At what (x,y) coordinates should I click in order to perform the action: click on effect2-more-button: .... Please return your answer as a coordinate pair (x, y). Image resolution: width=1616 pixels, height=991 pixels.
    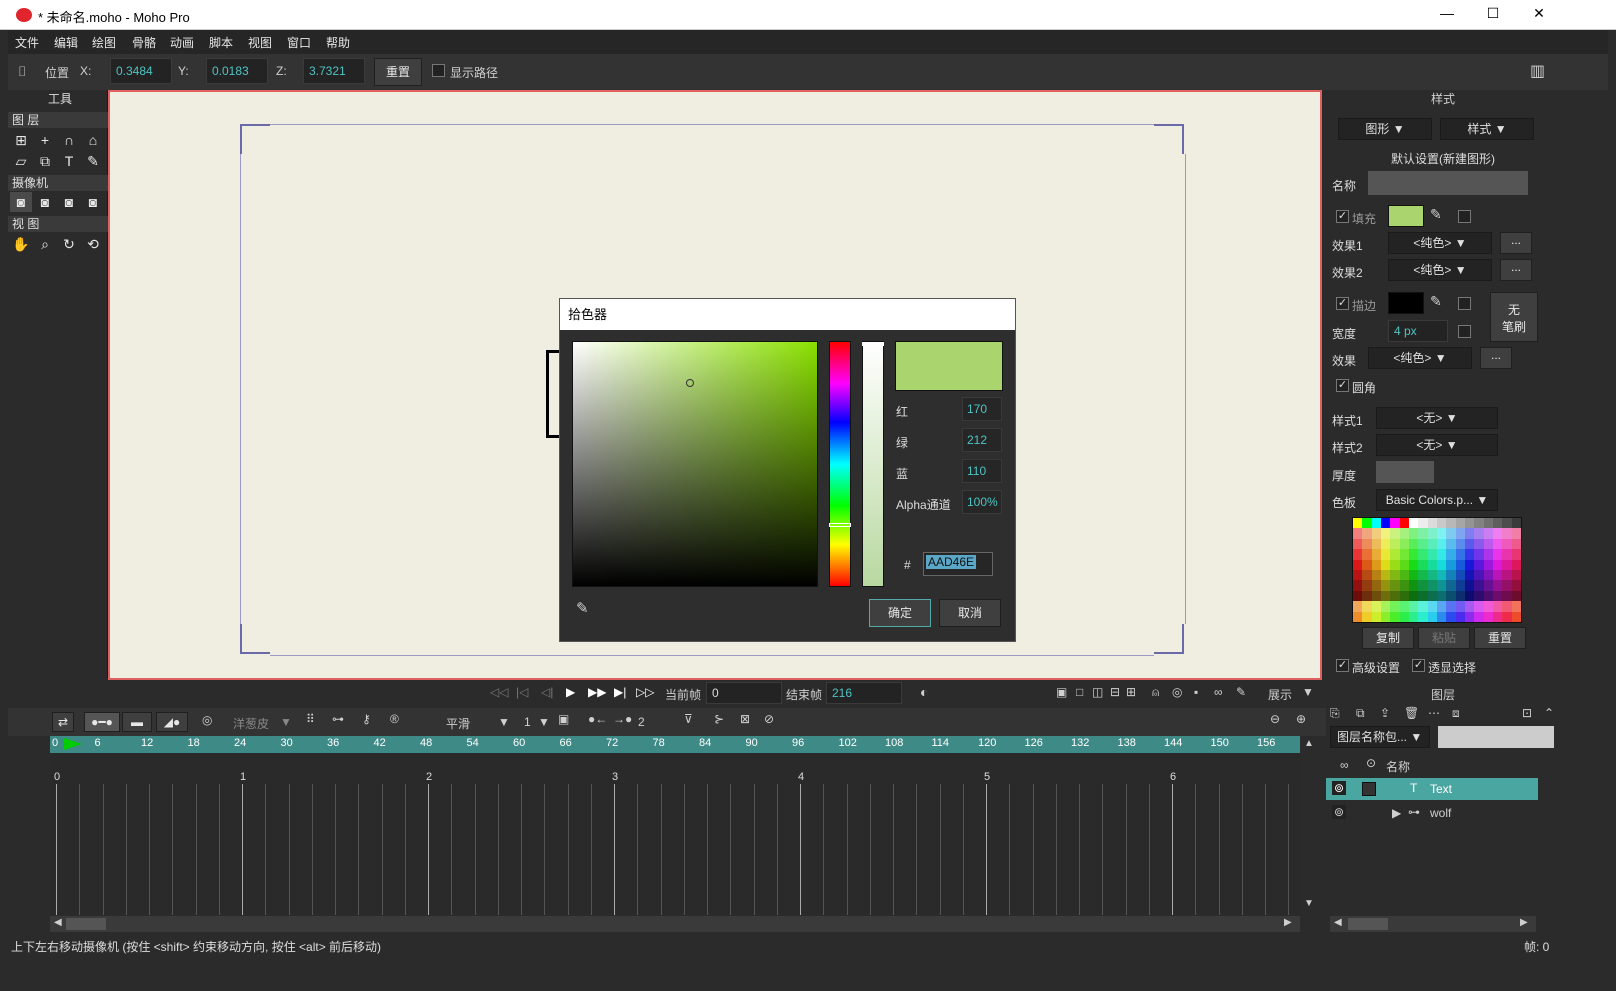
    Looking at the image, I should click on (1516, 270).